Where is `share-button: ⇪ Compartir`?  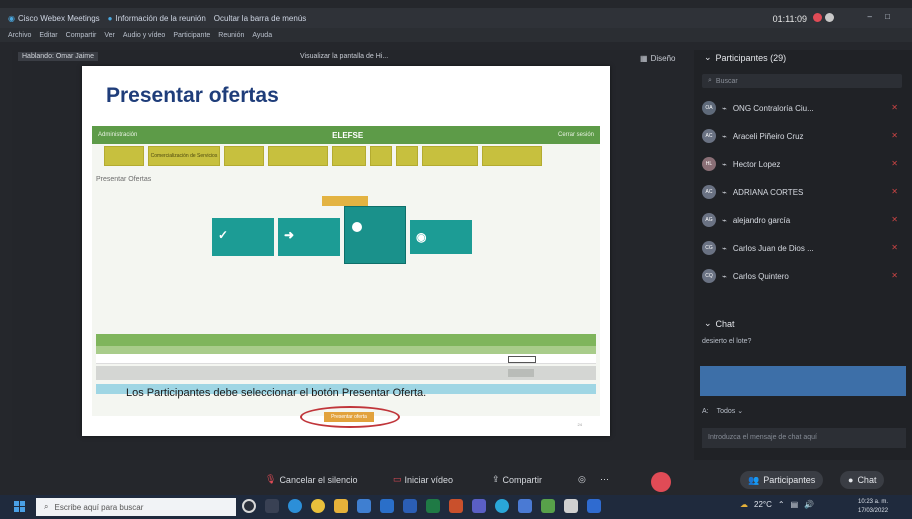 share-button: ⇪ Compartir is located at coordinates (517, 479).